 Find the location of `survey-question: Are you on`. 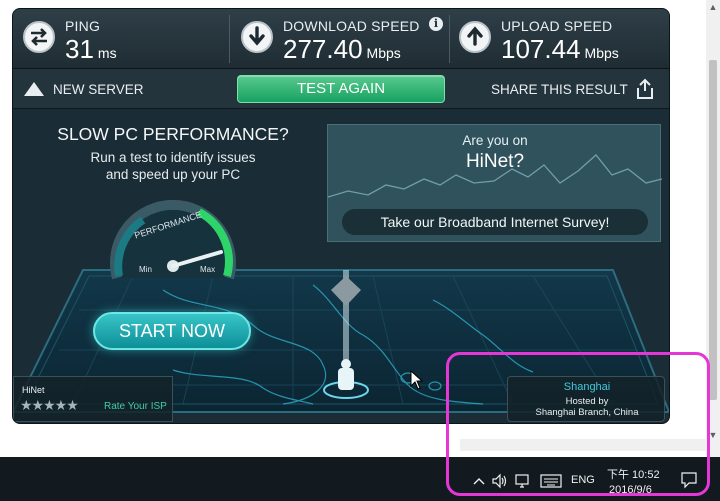

survey-question: Are you on is located at coordinates (495, 140).